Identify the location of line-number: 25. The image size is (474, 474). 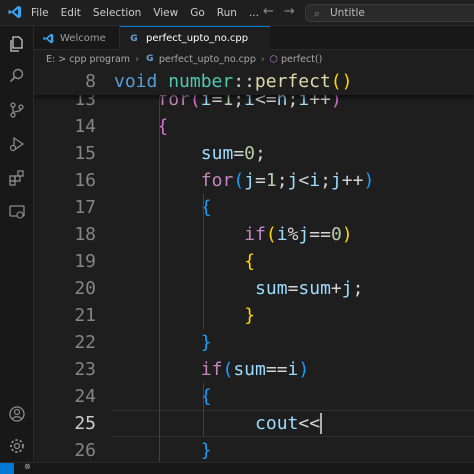
(85, 423).